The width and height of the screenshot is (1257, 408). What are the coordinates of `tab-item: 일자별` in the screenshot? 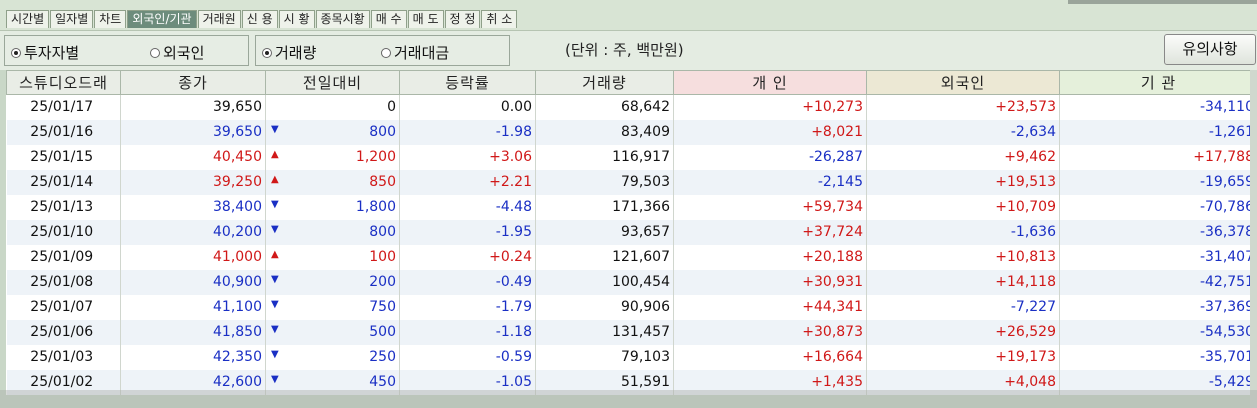 It's located at (72, 19).